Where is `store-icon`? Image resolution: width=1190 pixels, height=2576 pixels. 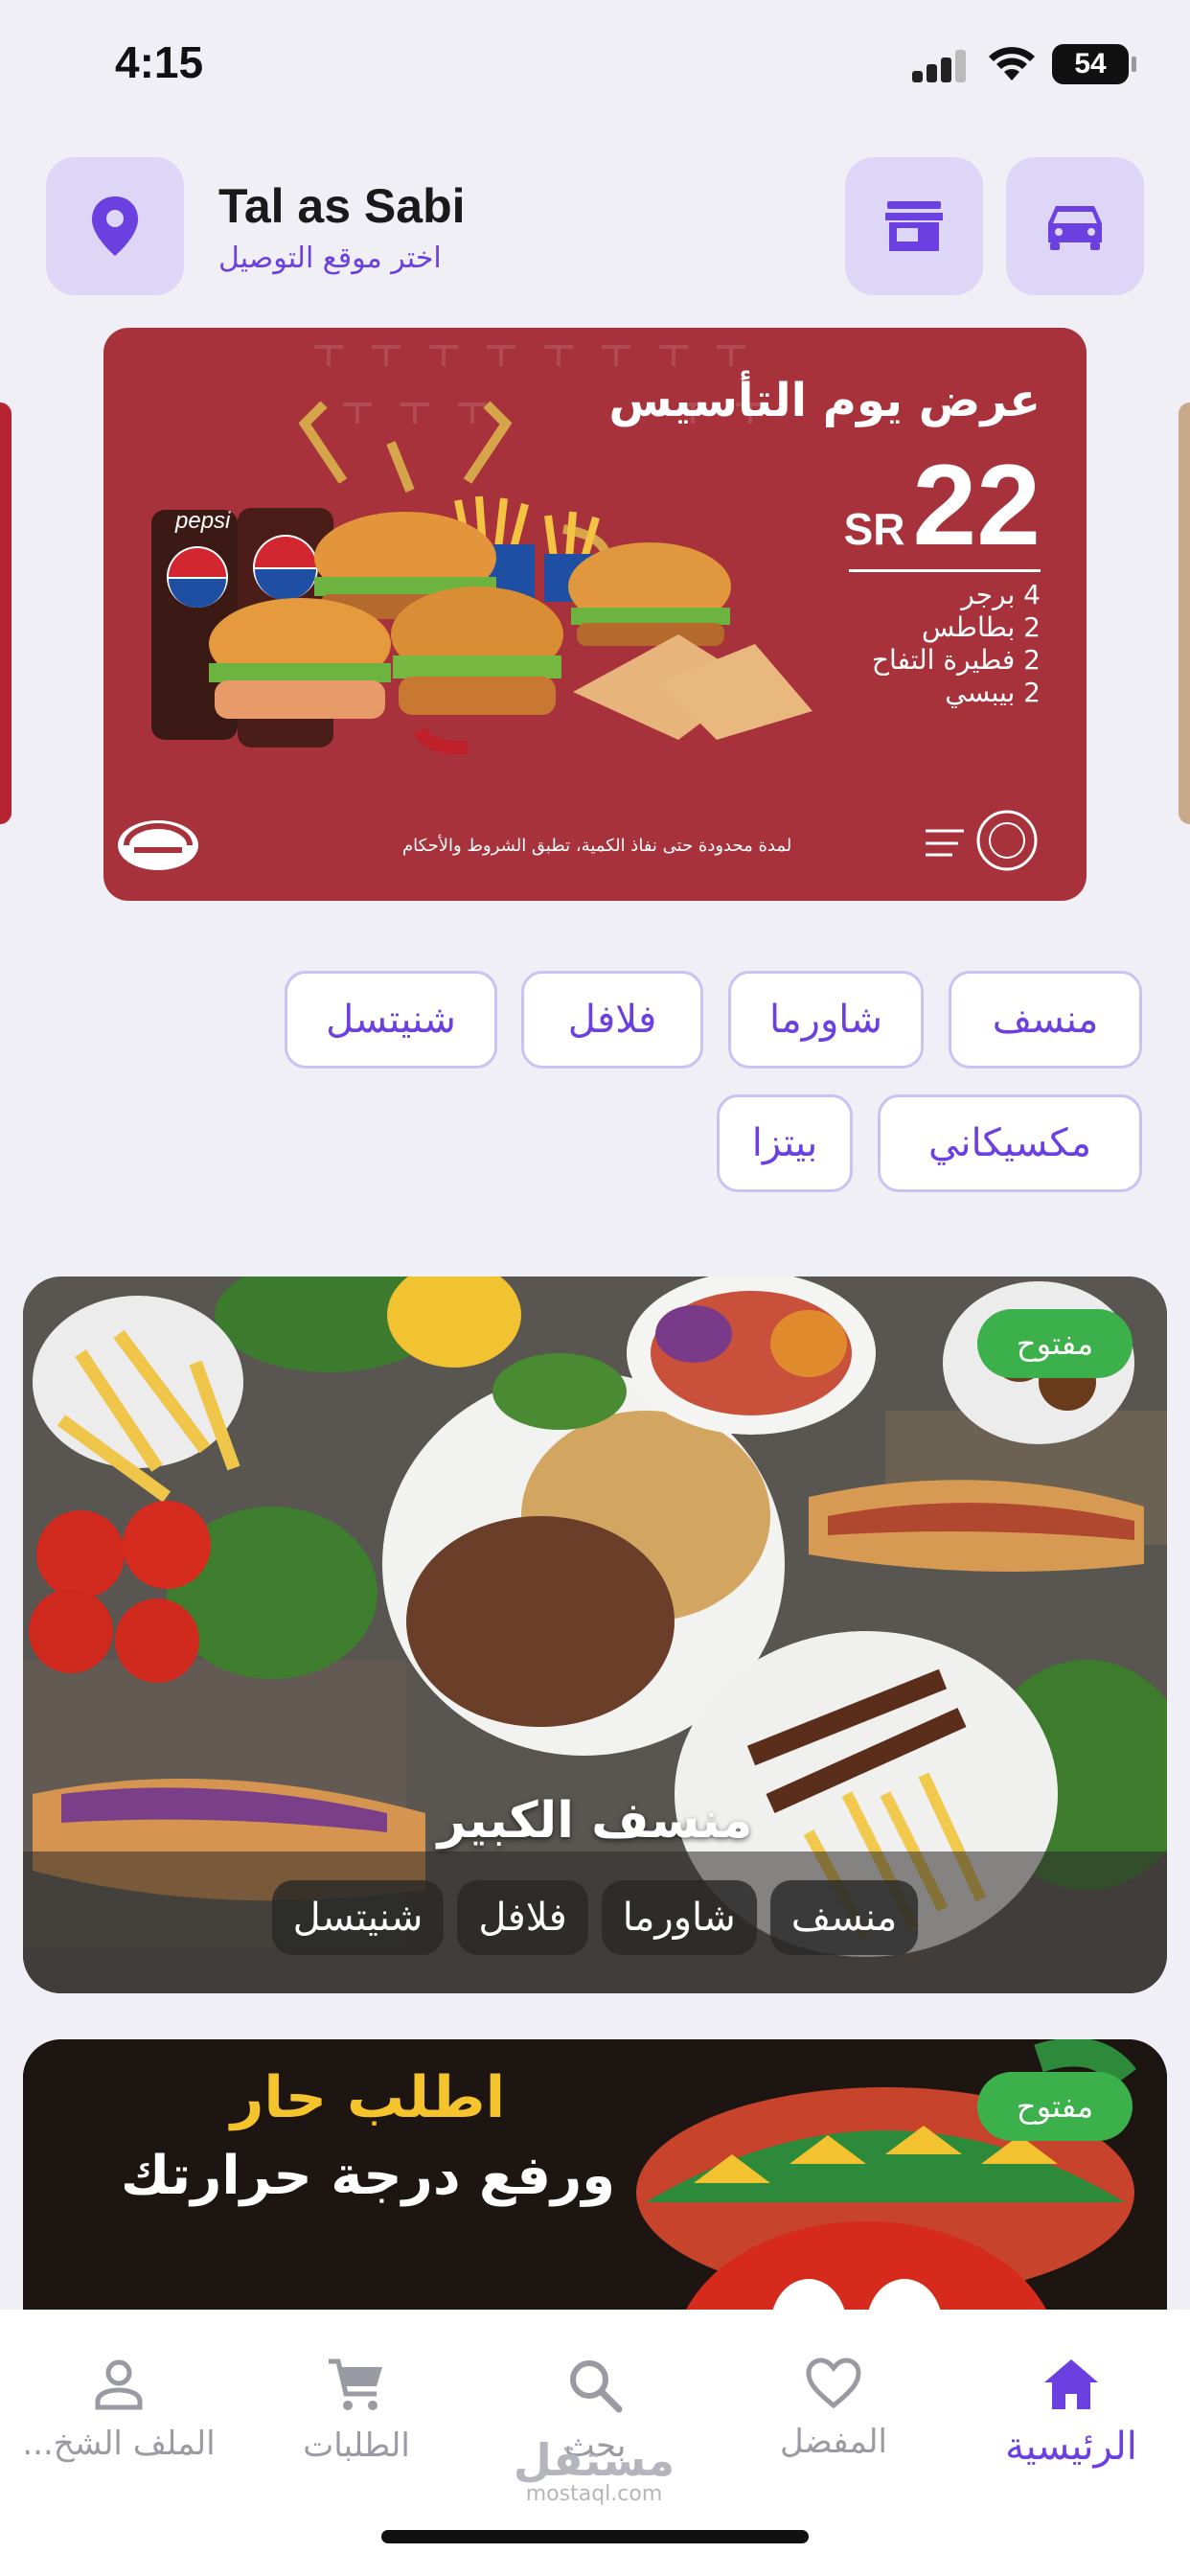 store-icon is located at coordinates (914, 226).